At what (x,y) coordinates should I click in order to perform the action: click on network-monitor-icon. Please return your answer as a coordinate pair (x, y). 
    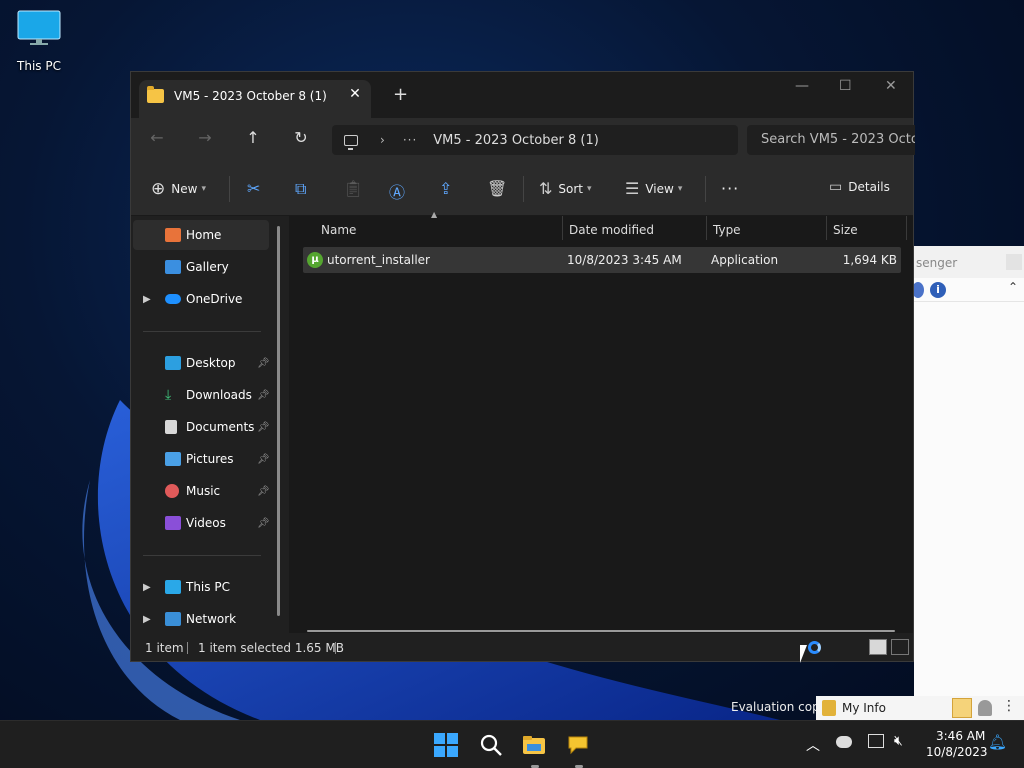
    Looking at the image, I should click on (876, 741).